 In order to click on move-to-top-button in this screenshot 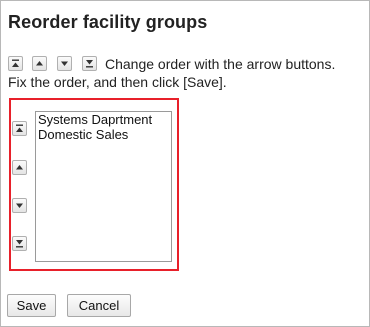, I will do `click(19, 128)`.